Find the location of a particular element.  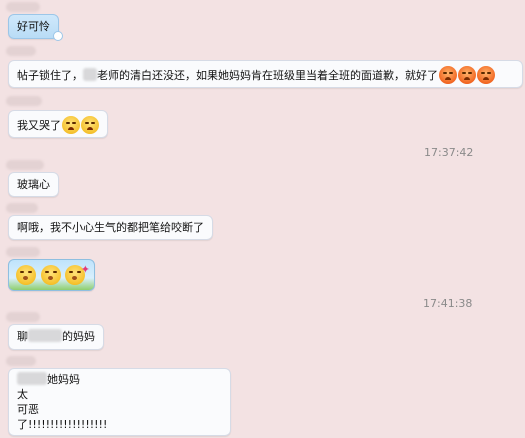

message-text: 我又哭了 is located at coordinates (39, 125).